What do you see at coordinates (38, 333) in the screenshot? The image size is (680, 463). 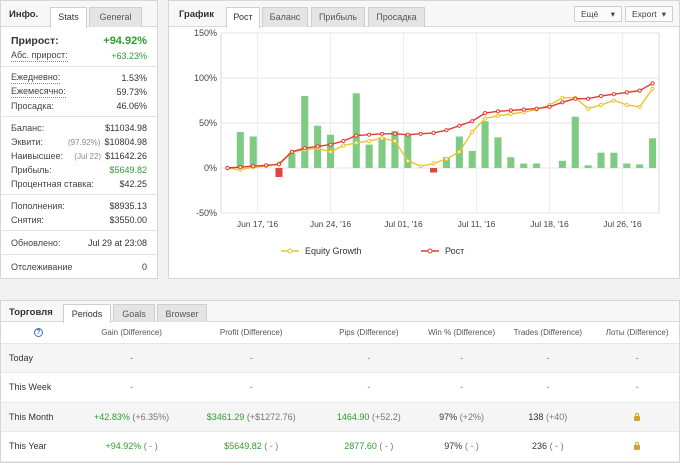 I see `help-icon: ?` at bounding box center [38, 333].